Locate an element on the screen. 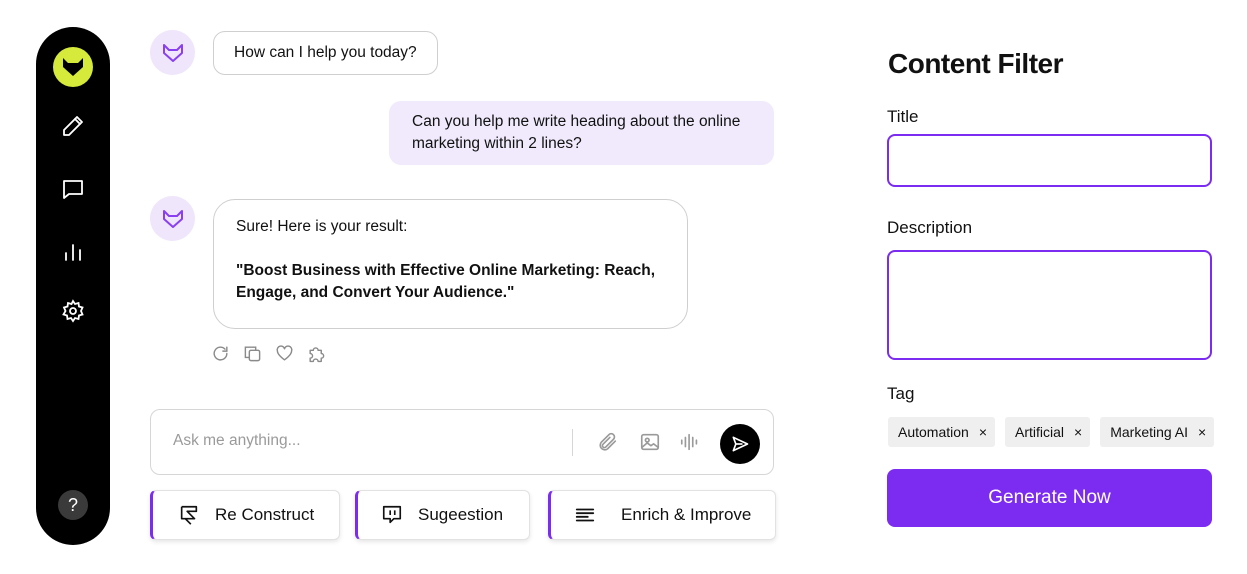  tag-chip: Marketing AI × is located at coordinates (1157, 432).